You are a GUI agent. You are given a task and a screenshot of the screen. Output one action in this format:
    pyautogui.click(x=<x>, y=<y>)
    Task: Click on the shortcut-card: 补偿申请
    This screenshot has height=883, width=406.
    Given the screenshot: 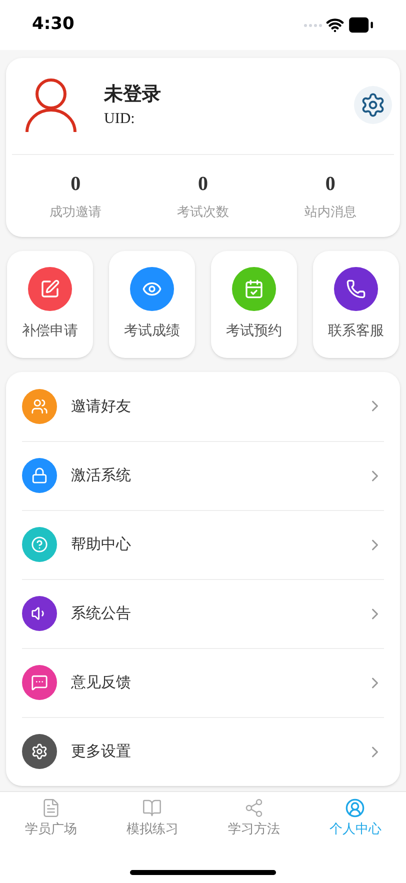 What is the action you would take?
    pyautogui.click(x=50, y=304)
    